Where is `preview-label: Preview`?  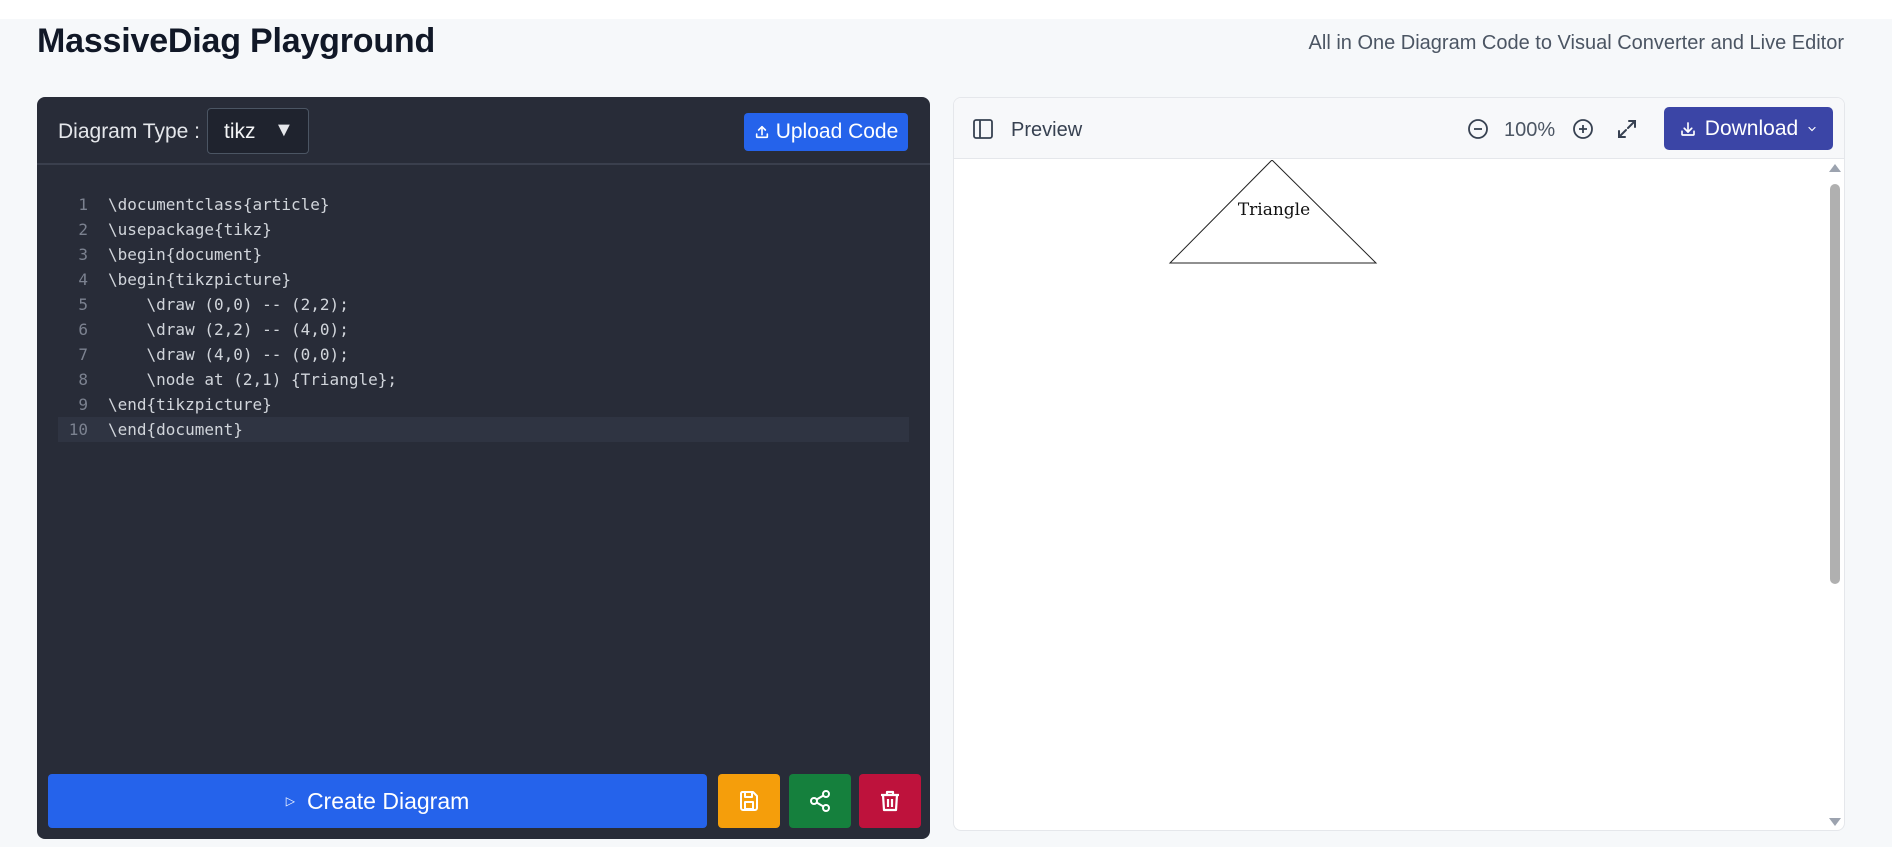
preview-label: Preview is located at coordinates (1047, 130).